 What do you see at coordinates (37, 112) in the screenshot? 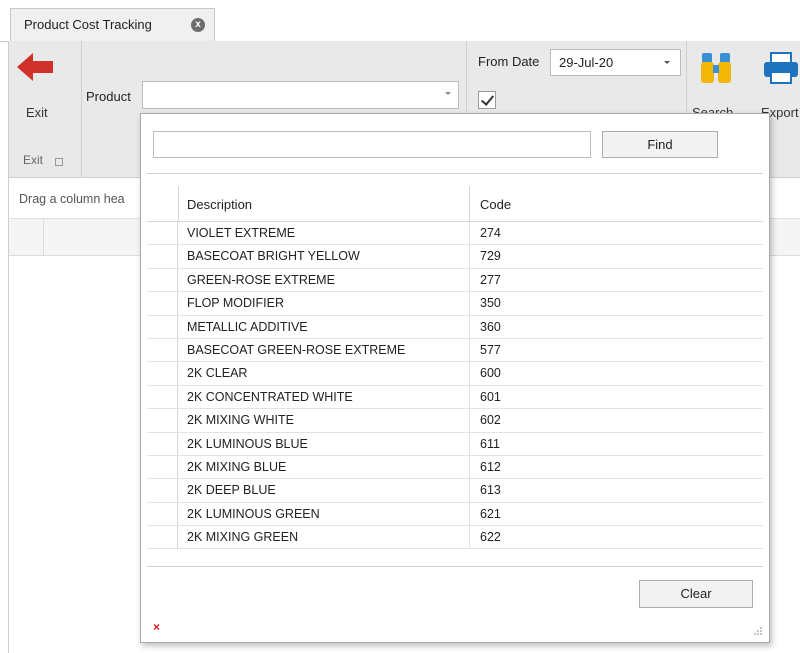
I see `exit-button: Exit` at bounding box center [37, 112].